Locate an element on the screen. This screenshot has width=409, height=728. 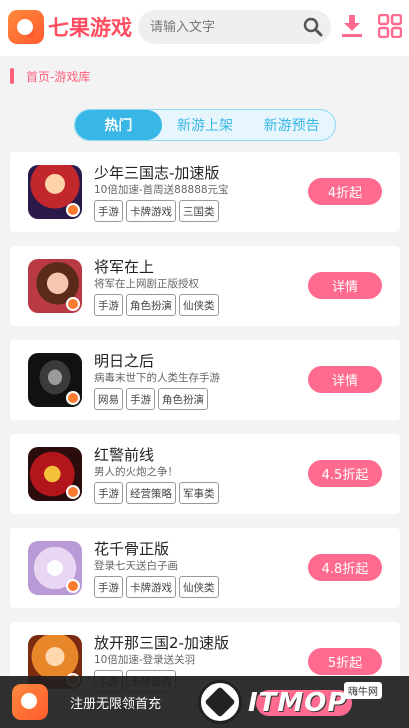
game-card: 明日之后 病毒末世下的人类生存手游 网易 手游 角色扮演 详情 is located at coordinates (205, 380).